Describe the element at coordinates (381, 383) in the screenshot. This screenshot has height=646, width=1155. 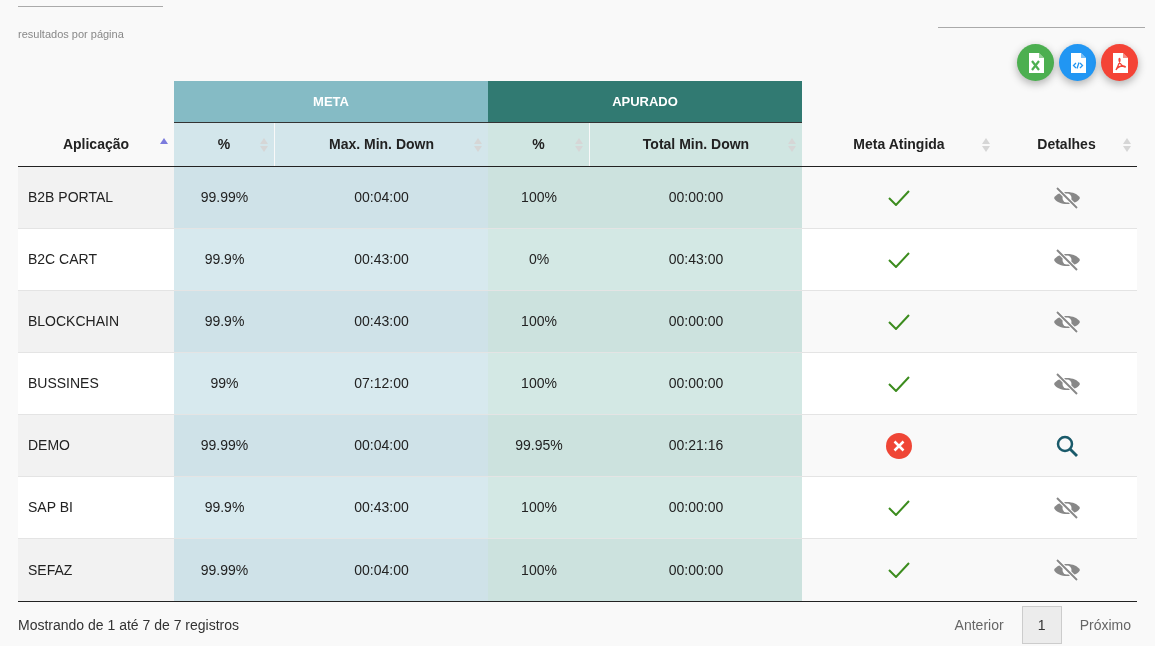
I see `table-cell: 07:12:00` at that location.